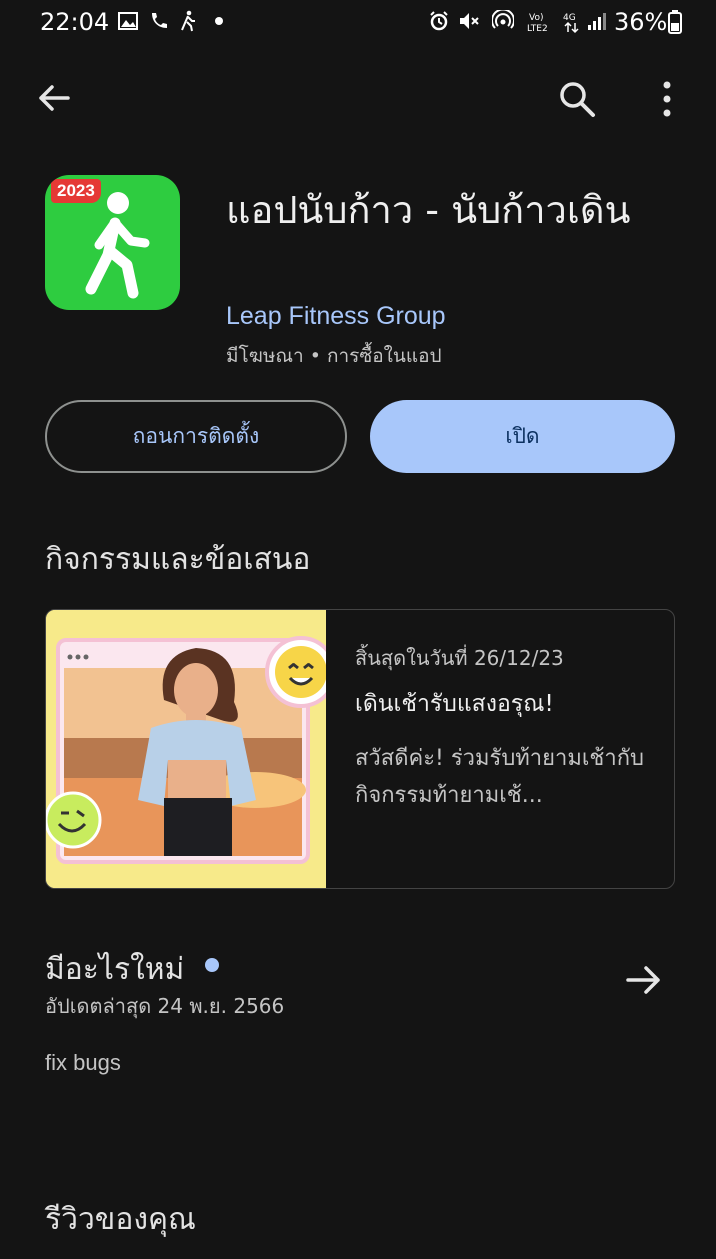 Image resolution: width=716 pixels, height=1259 pixels. I want to click on walking-icon, so click(188, 21).